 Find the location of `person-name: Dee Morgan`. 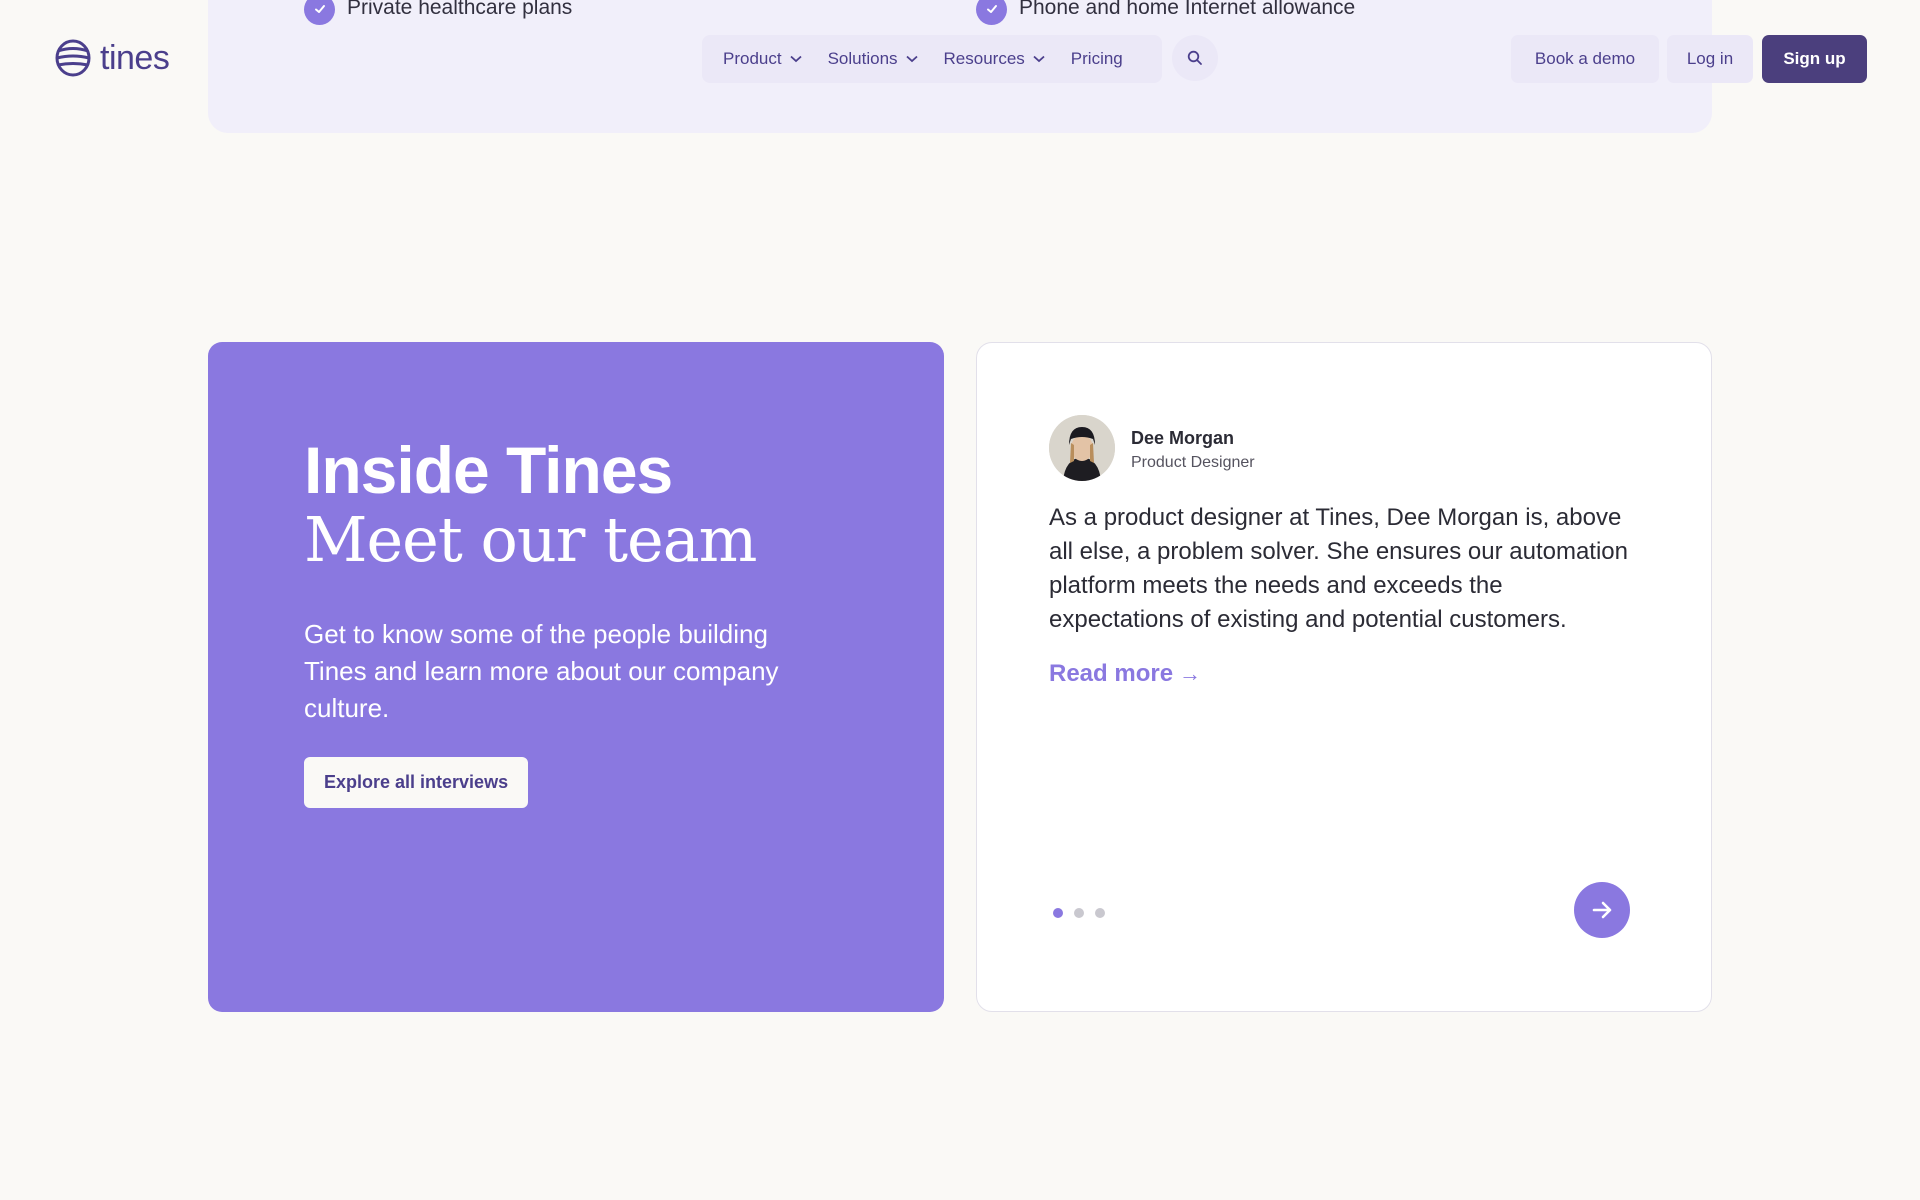

person-name: Dee Morgan is located at coordinates (1183, 438).